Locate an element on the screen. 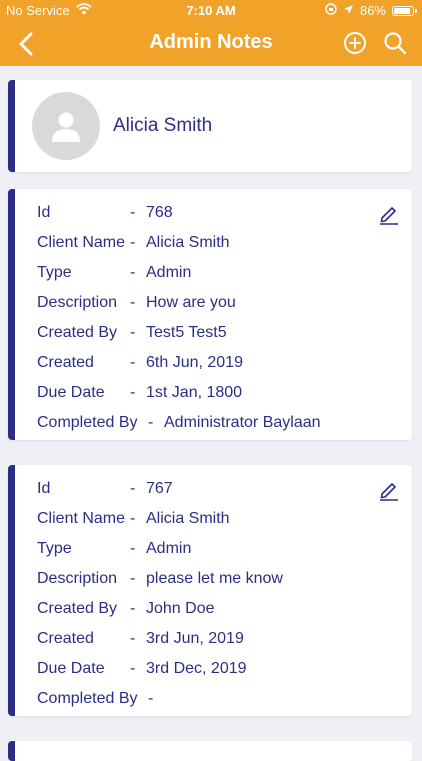 The height and width of the screenshot is (761, 422). field-value: please let me know is located at coordinates (214, 578).